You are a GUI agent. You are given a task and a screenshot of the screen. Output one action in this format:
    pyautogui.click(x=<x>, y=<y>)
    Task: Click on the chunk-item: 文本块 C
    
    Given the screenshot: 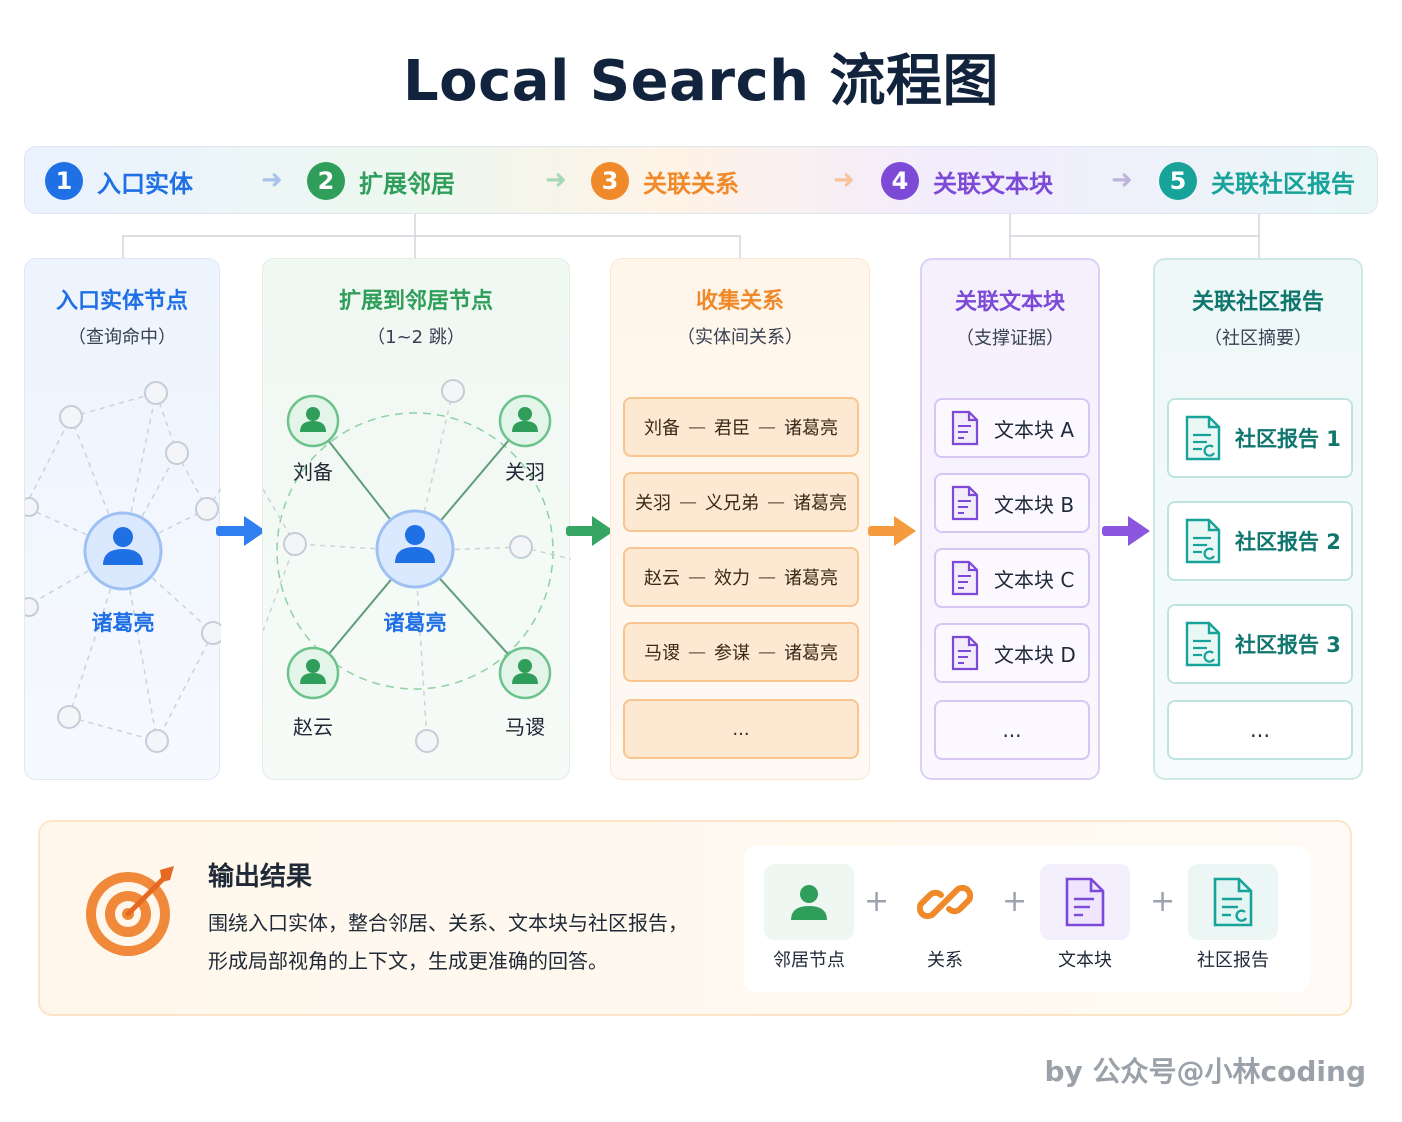 What is the action you would take?
    pyautogui.click(x=1012, y=578)
    